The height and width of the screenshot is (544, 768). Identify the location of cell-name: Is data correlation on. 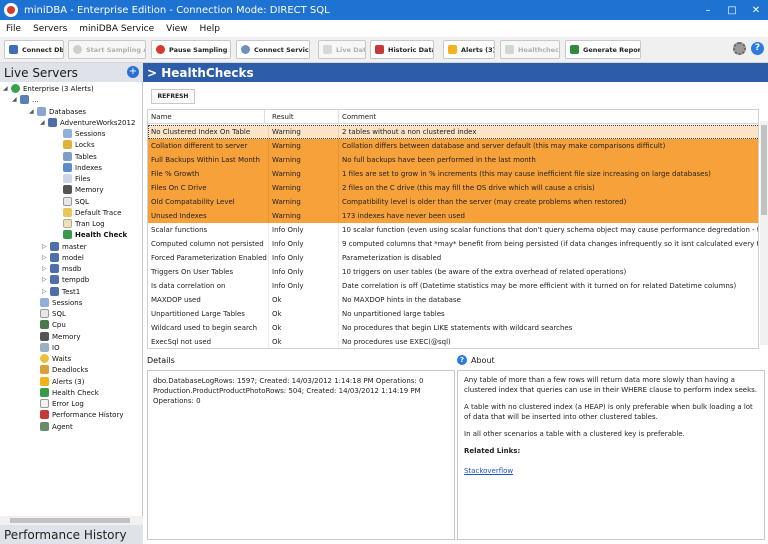
(208, 286).